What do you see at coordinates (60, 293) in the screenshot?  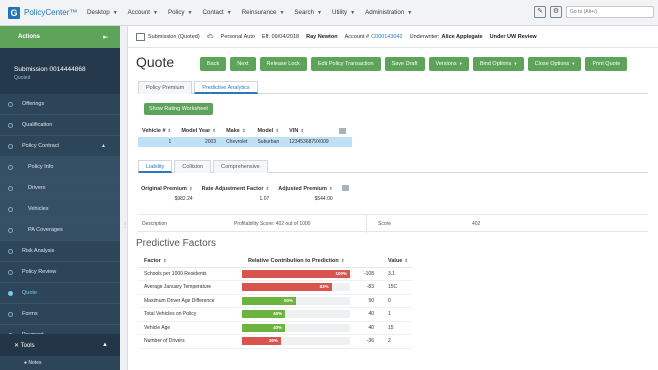 I see `sidebar-item-quote: Quote` at bounding box center [60, 293].